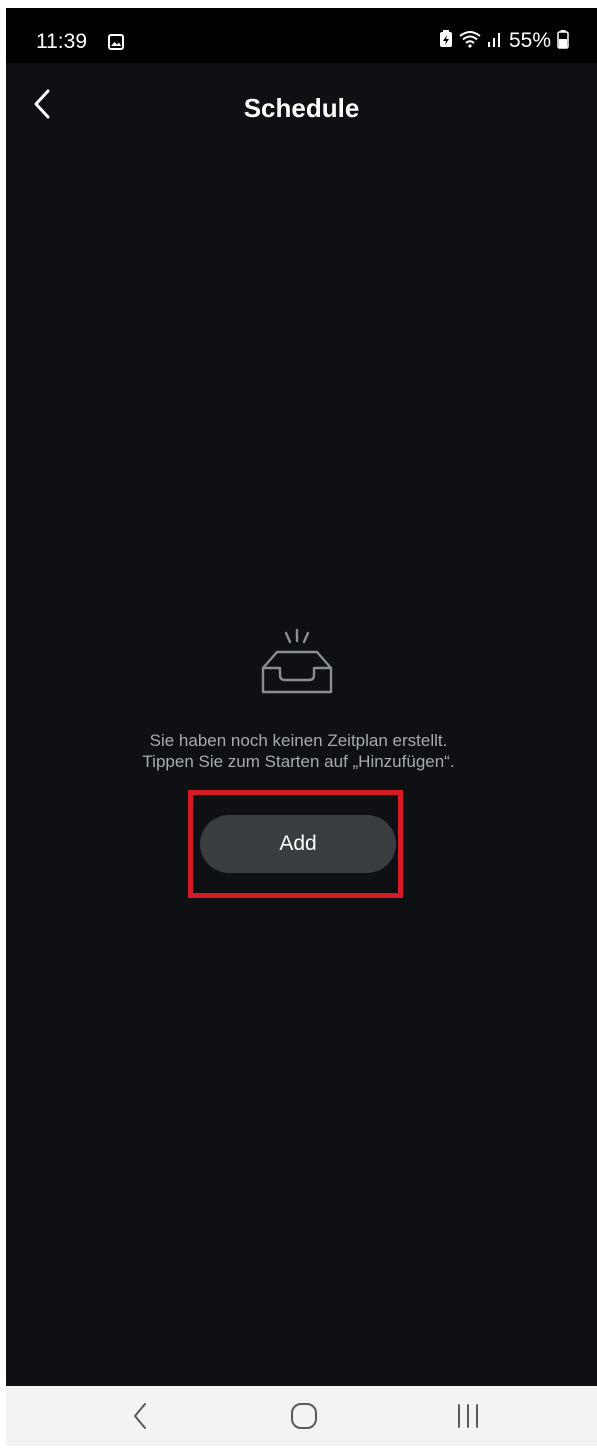 Image resolution: width=597 pixels, height=1454 pixels. I want to click on nav-recents-button, so click(468, 1418).